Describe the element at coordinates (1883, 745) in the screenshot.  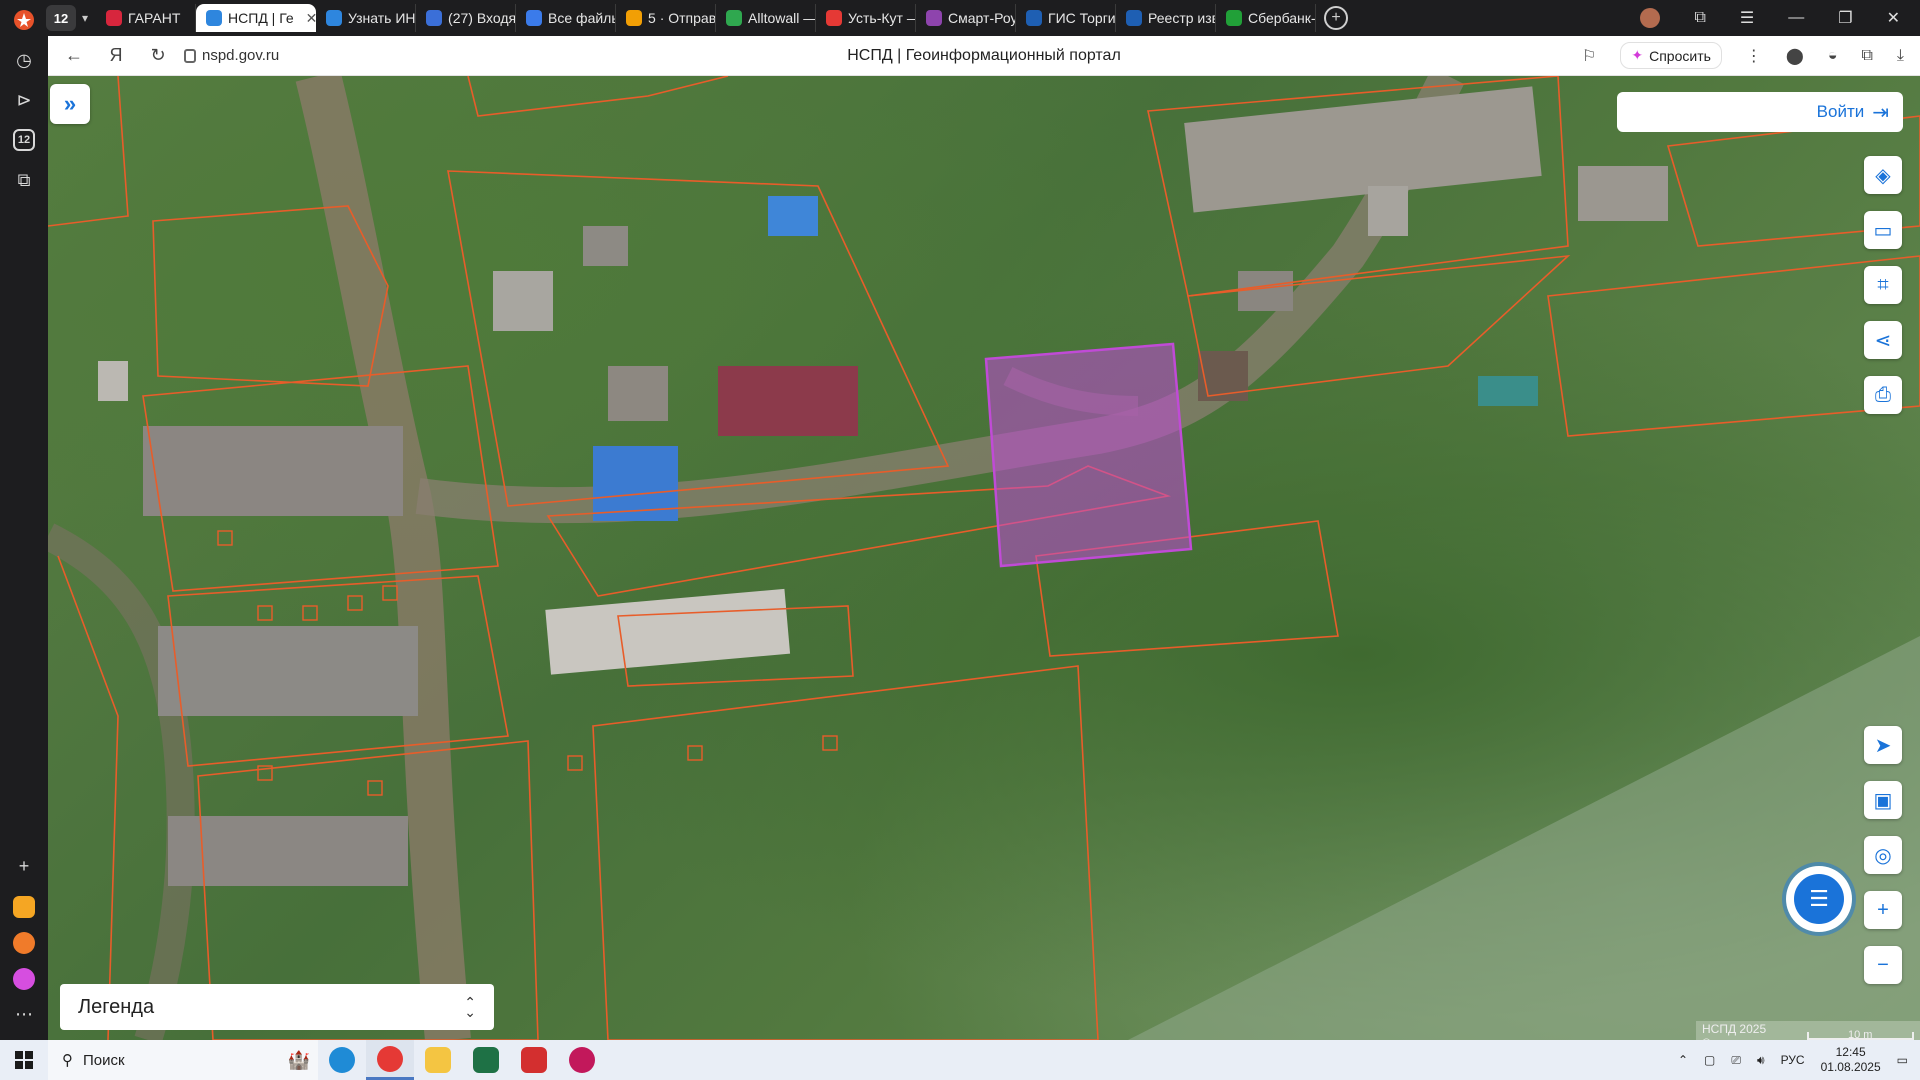
I see `locate-button: ➤` at that location.